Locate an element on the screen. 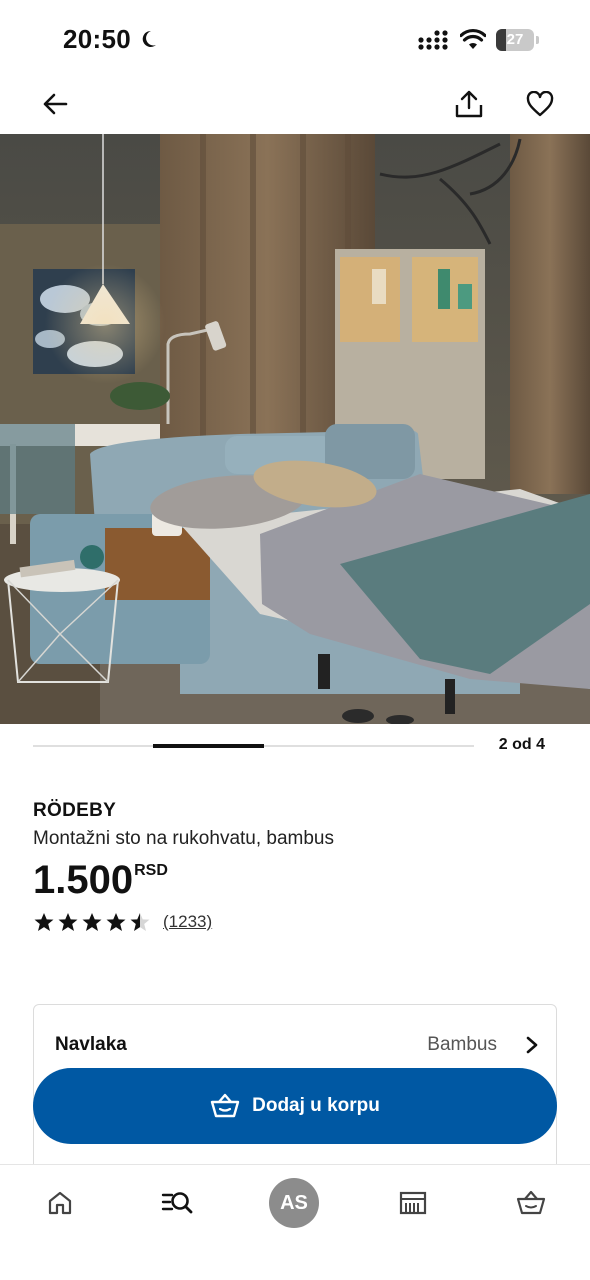 This screenshot has height=1280, width=590. product-price: 1.500 RSD is located at coordinates (295, 880).